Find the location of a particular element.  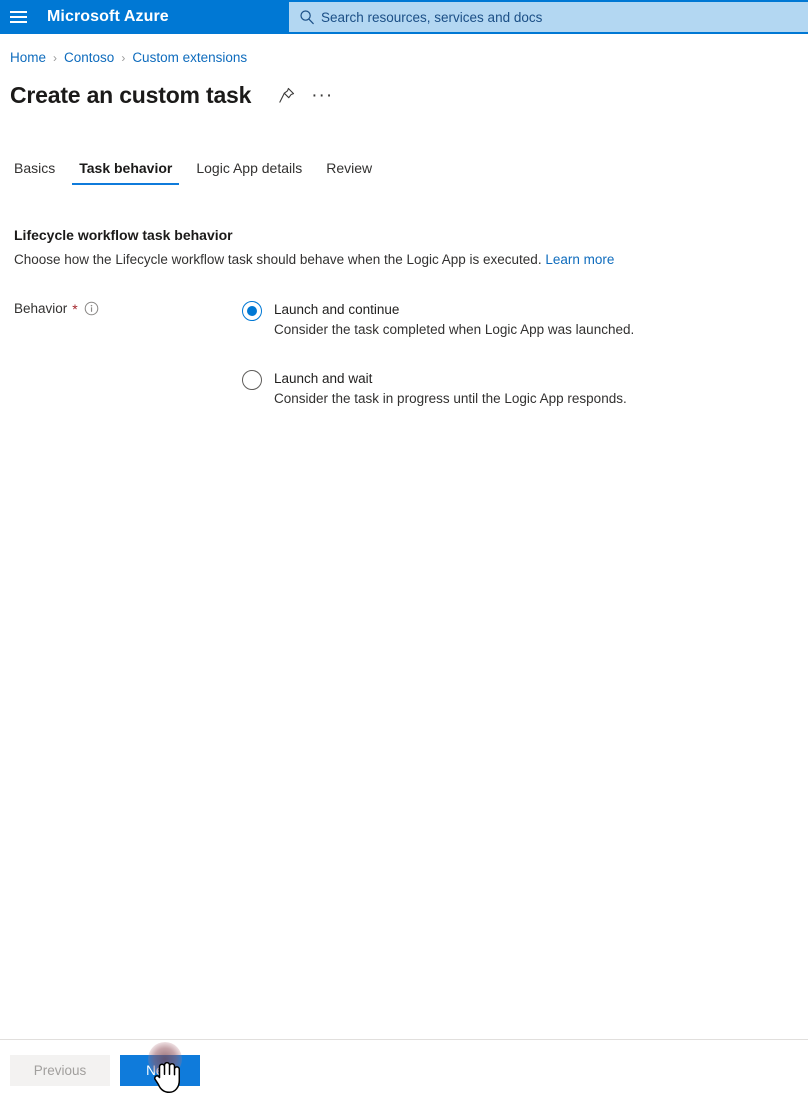

hamburger-menu-icon is located at coordinates (18, 17).